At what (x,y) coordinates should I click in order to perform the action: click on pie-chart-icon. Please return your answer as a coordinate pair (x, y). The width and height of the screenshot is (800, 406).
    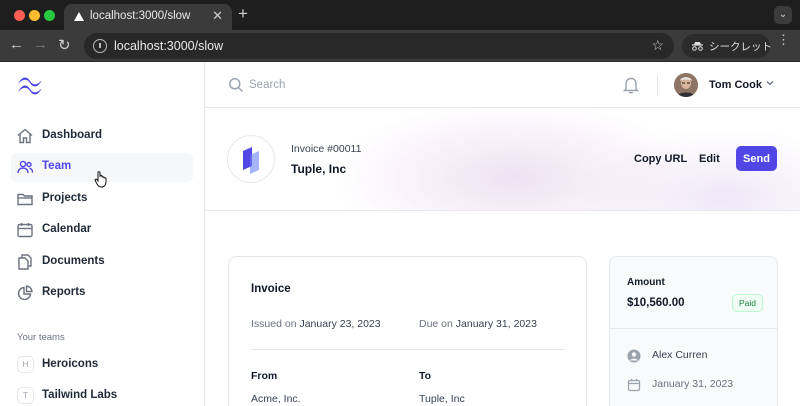
    Looking at the image, I should click on (25, 293).